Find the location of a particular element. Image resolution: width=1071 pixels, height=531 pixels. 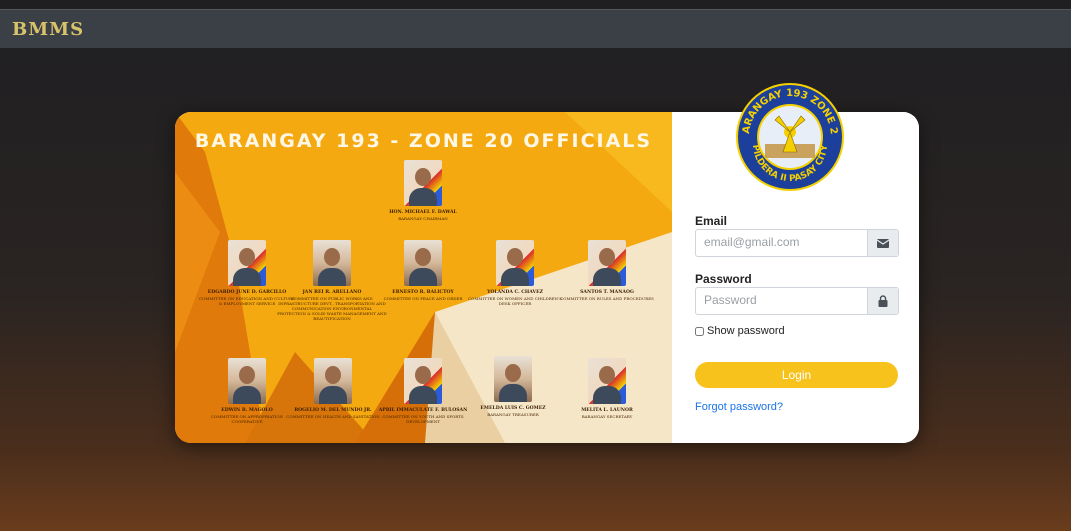

official-role: BARANGAY TREASURER is located at coordinates (513, 414).